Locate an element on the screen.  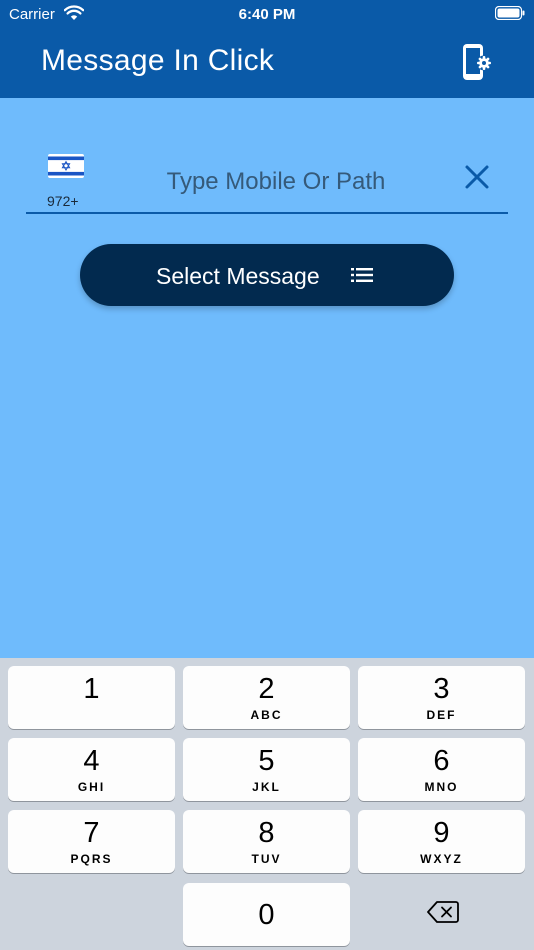
key-digit: 3 is located at coordinates (441, 689).